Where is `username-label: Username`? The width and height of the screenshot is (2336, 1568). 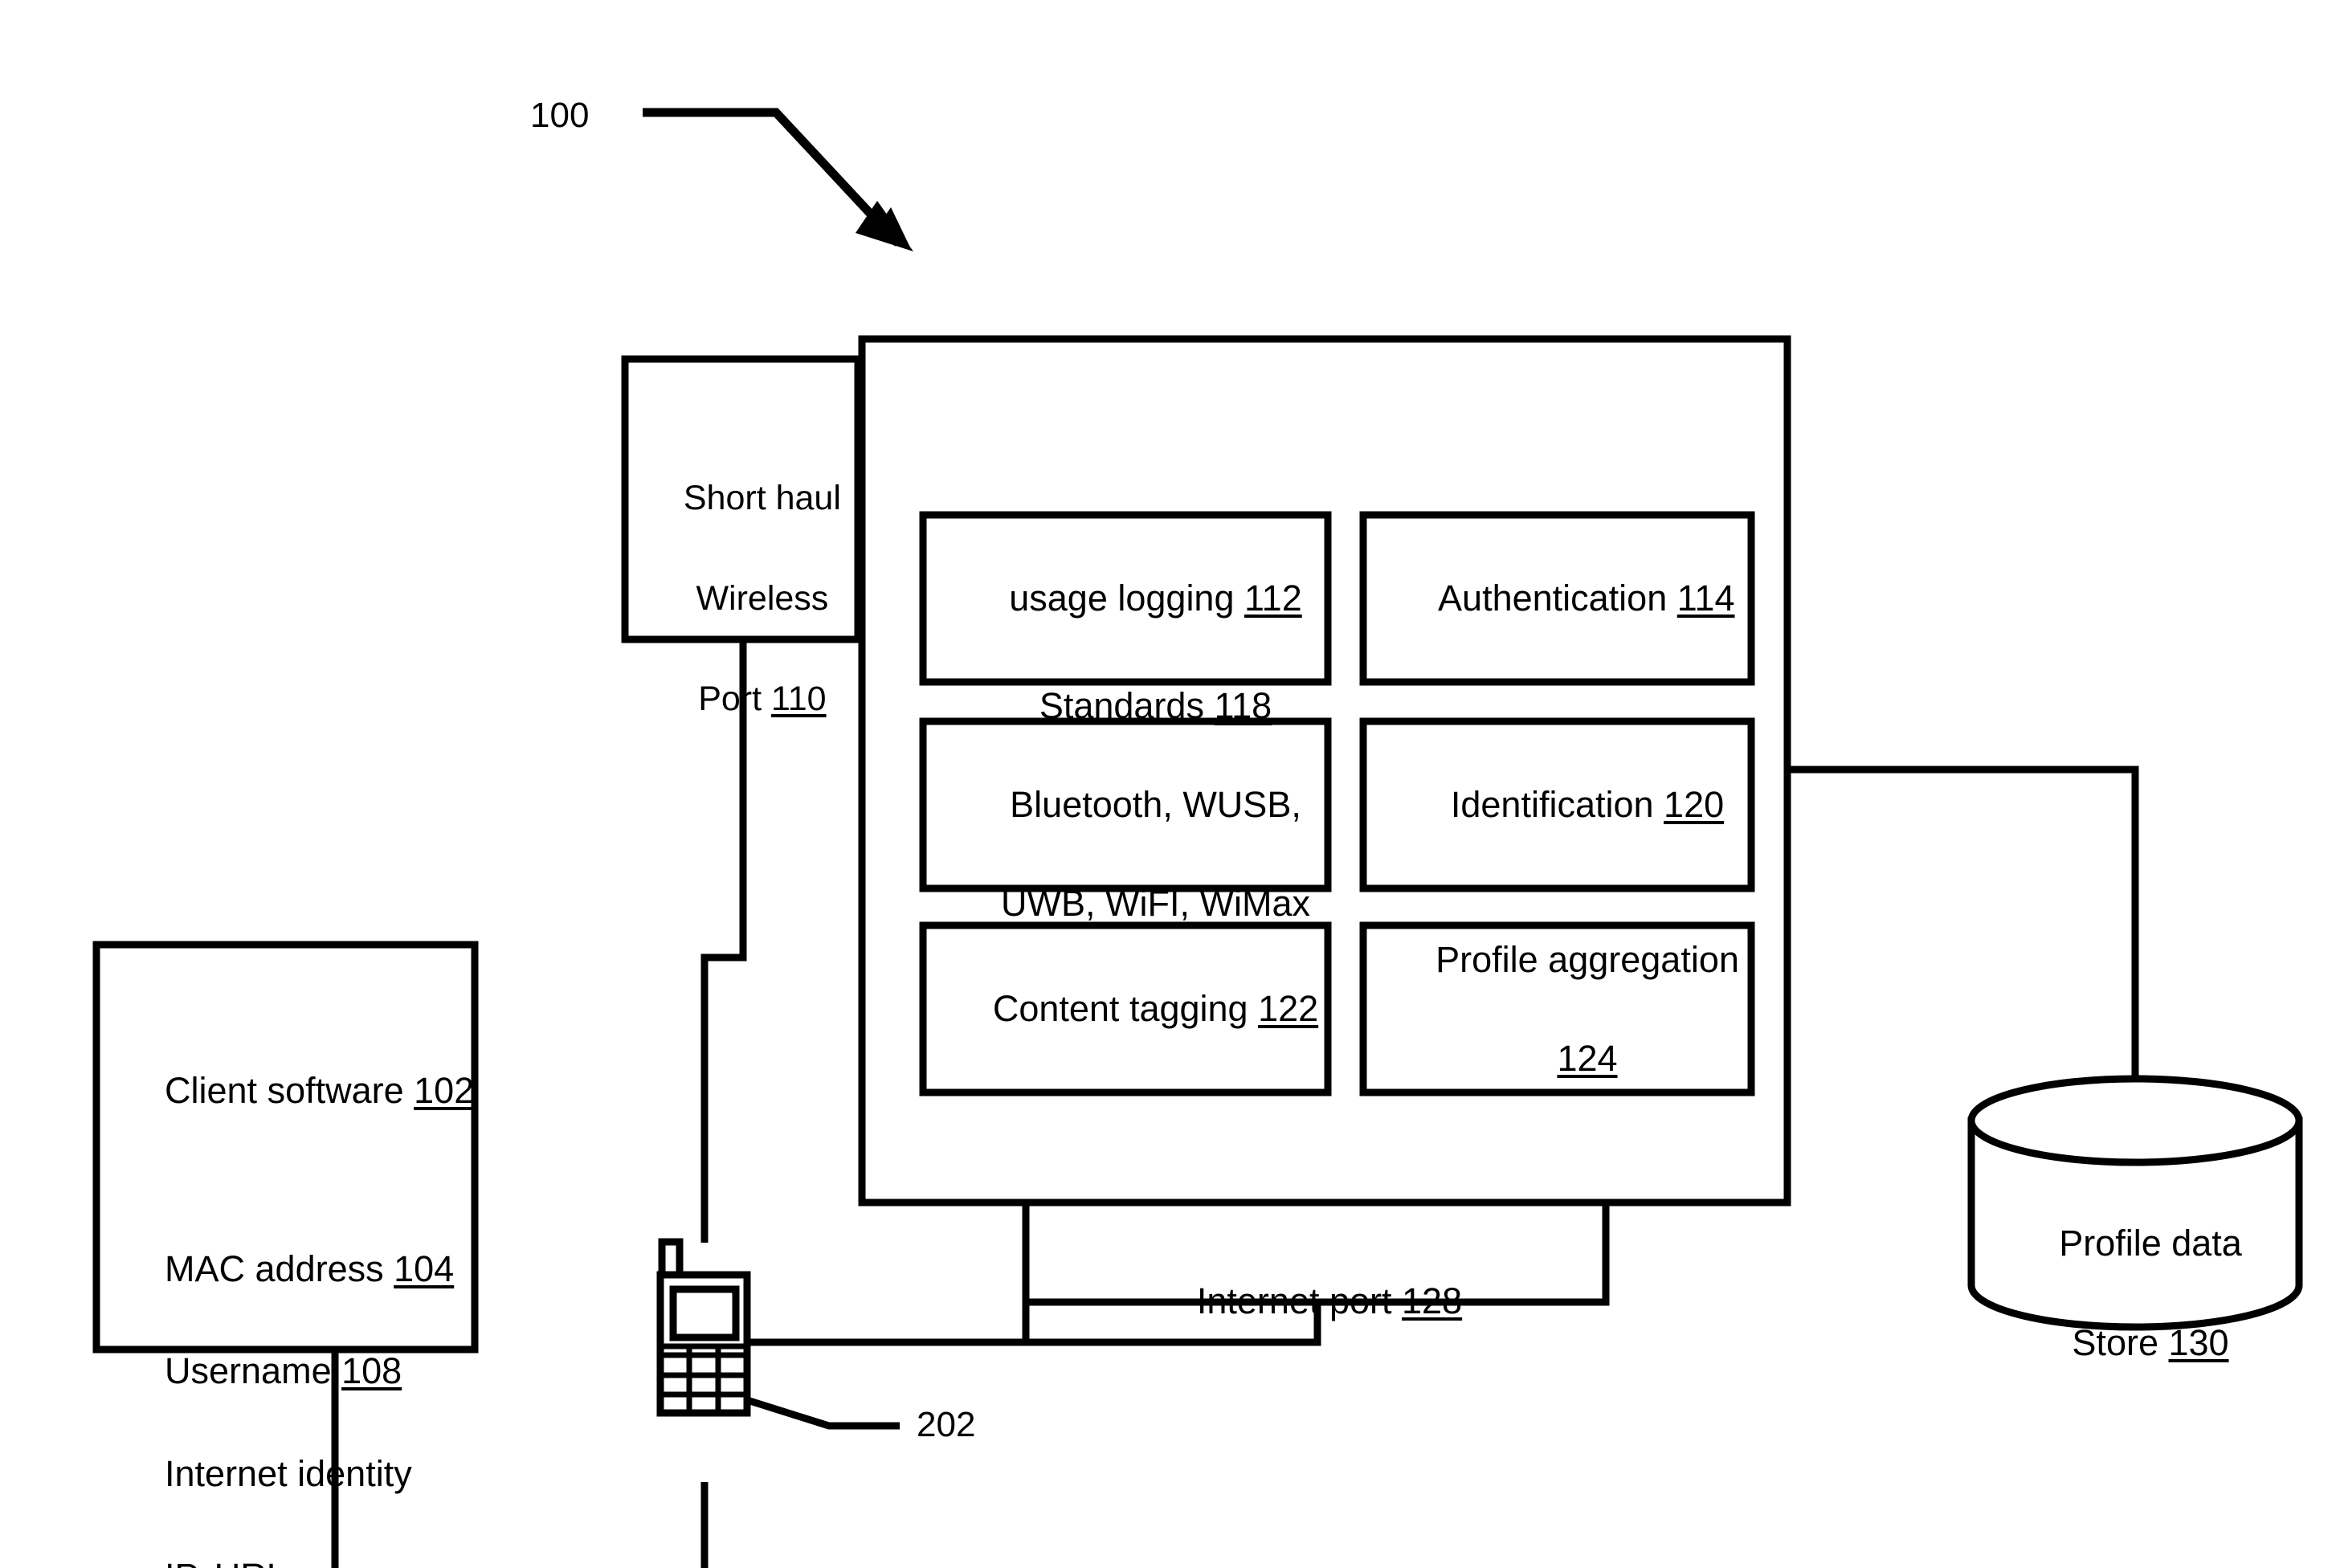
username-label: Username is located at coordinates (253, 1371).